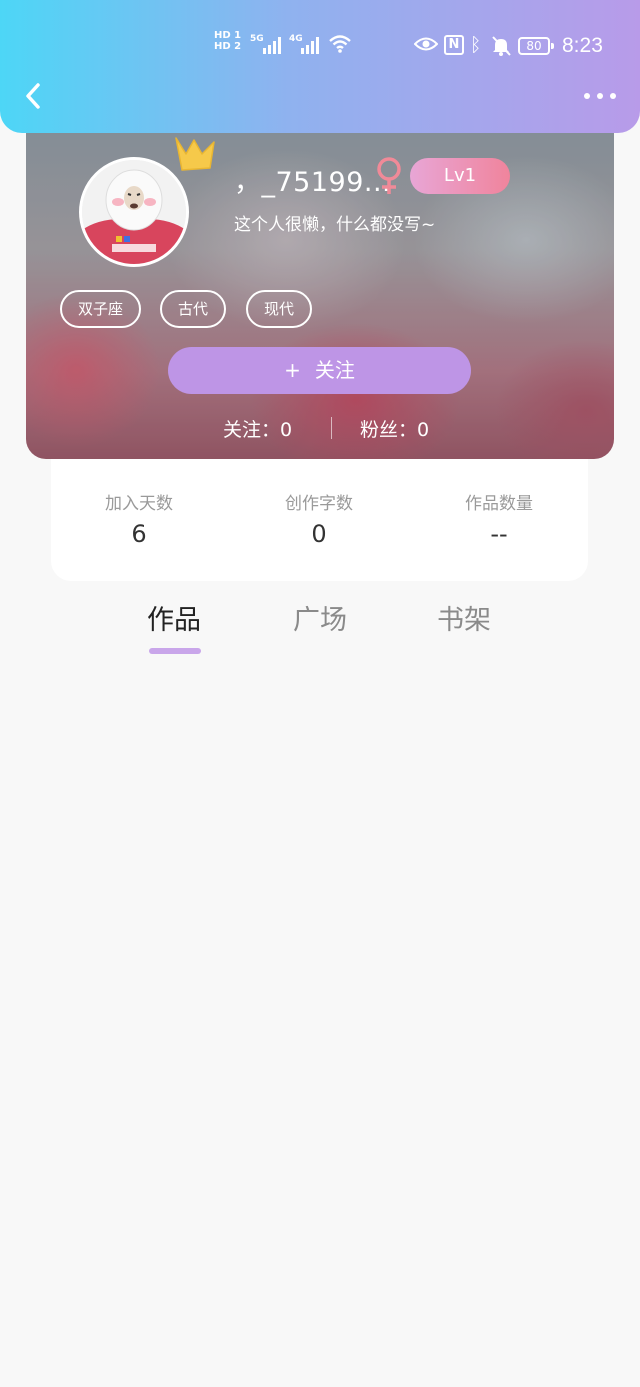  I want to click on stats-card: 加入天数 6 创作字数 0 作品数量 --, so click(319, 520).